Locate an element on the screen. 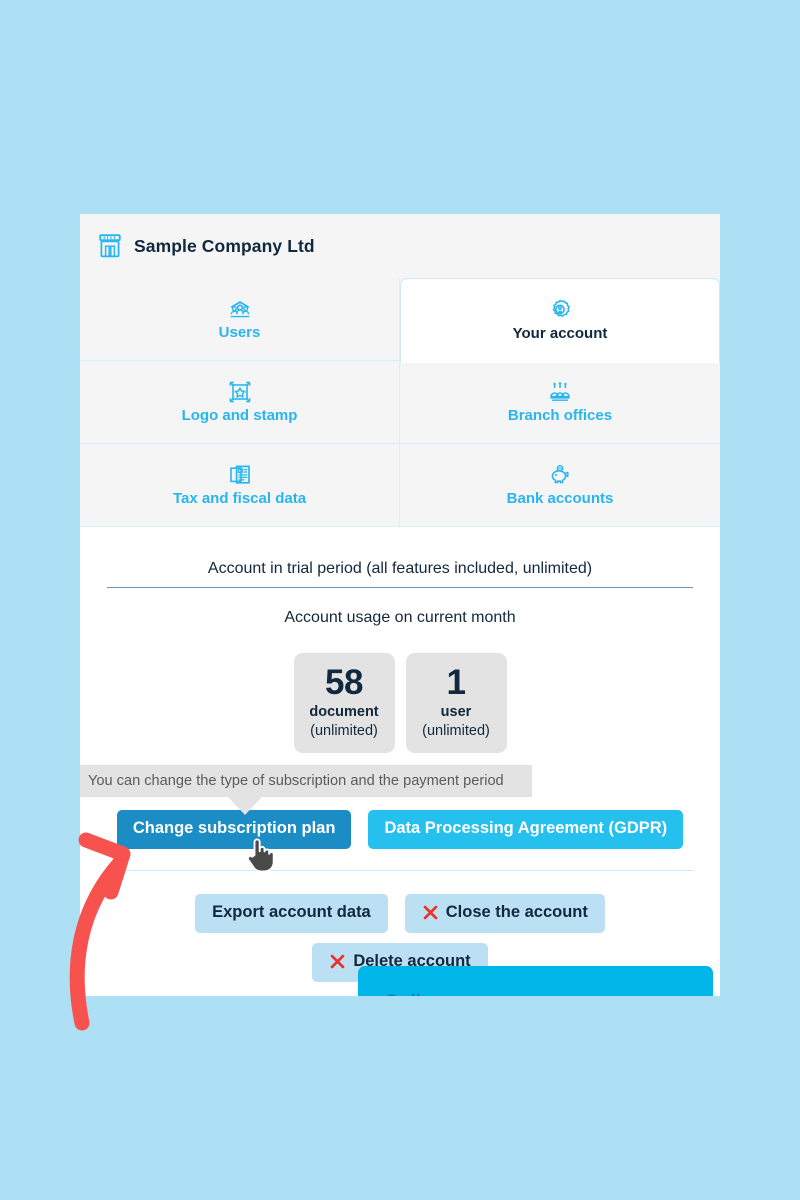  export-account-data-button: Export account data is located at coordinates (291, 913).